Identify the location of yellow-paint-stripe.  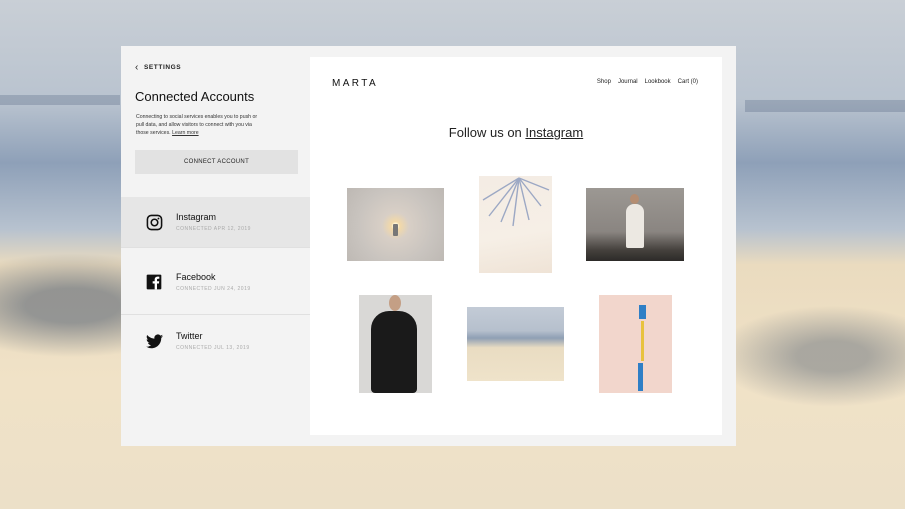
(642, 341).